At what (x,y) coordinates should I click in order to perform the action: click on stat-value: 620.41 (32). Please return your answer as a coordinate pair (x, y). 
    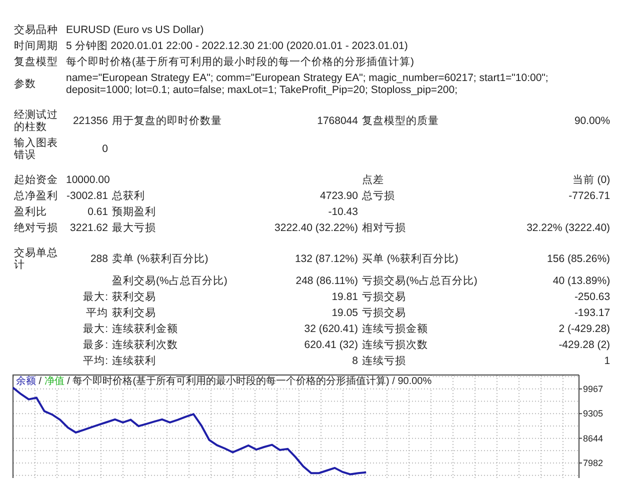
    Looking at the image, I should click on (331, 345).